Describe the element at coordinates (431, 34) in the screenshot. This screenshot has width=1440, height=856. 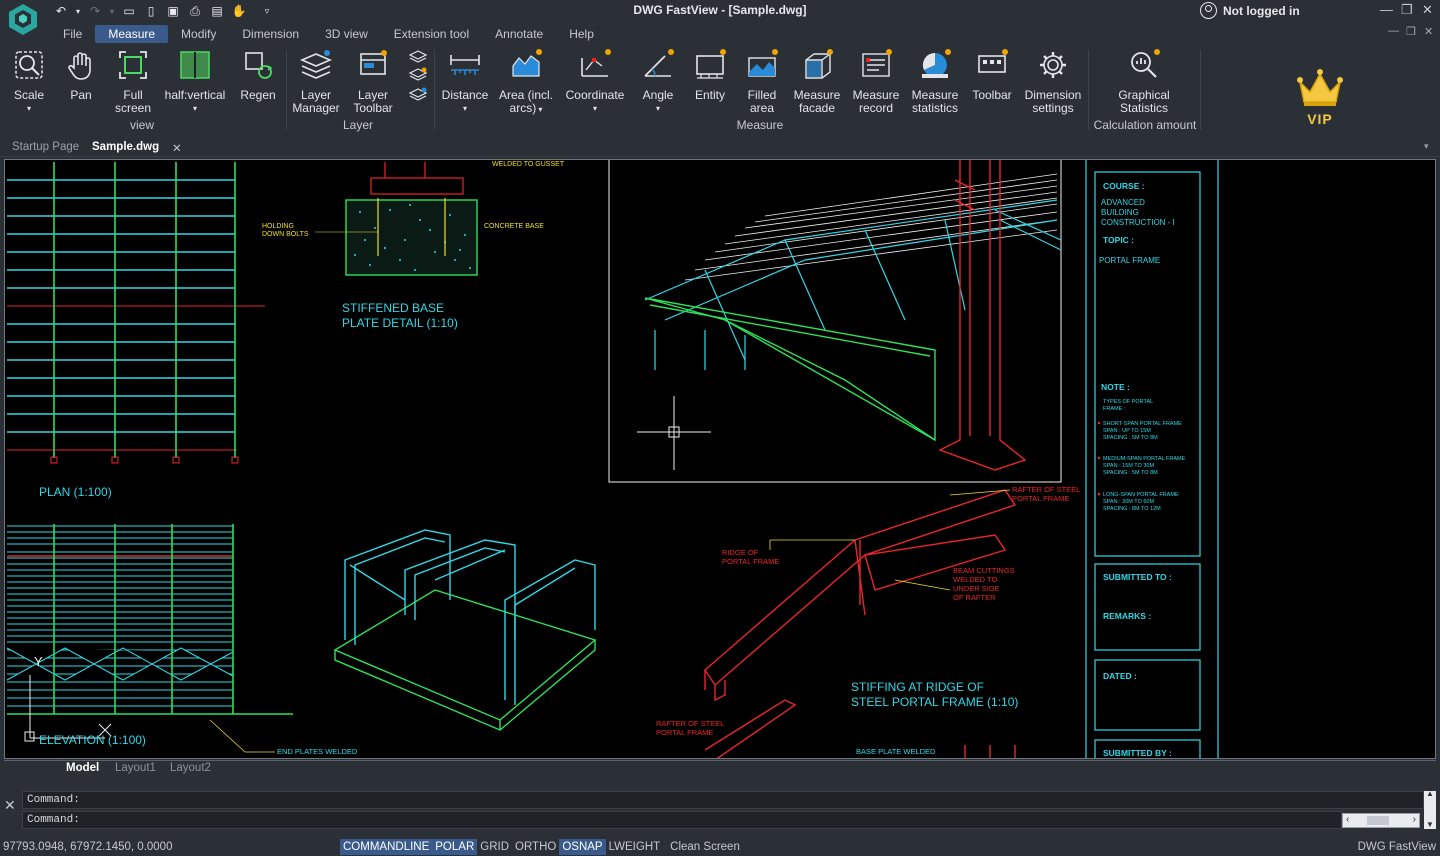
I see `menu-extension-tool: Extension tool` at that location.